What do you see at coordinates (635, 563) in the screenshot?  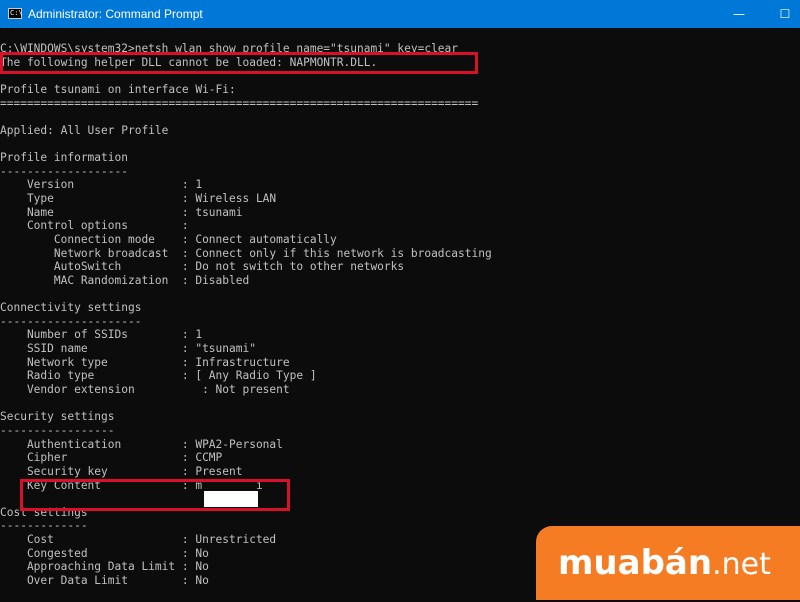 I see `watermark-brand: muabán` at bounding box center [635, 563].